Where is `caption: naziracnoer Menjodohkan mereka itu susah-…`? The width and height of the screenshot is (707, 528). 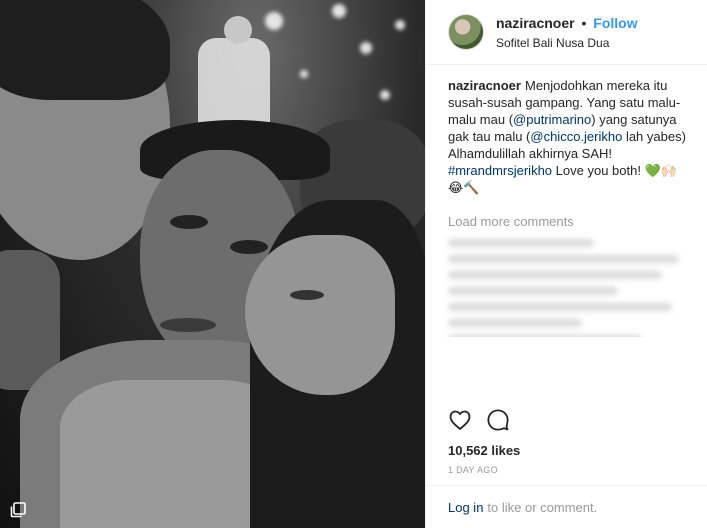 caption: naziracnoer Menjodohkan mereka itu susah-… is located at coordinates (569, 136).